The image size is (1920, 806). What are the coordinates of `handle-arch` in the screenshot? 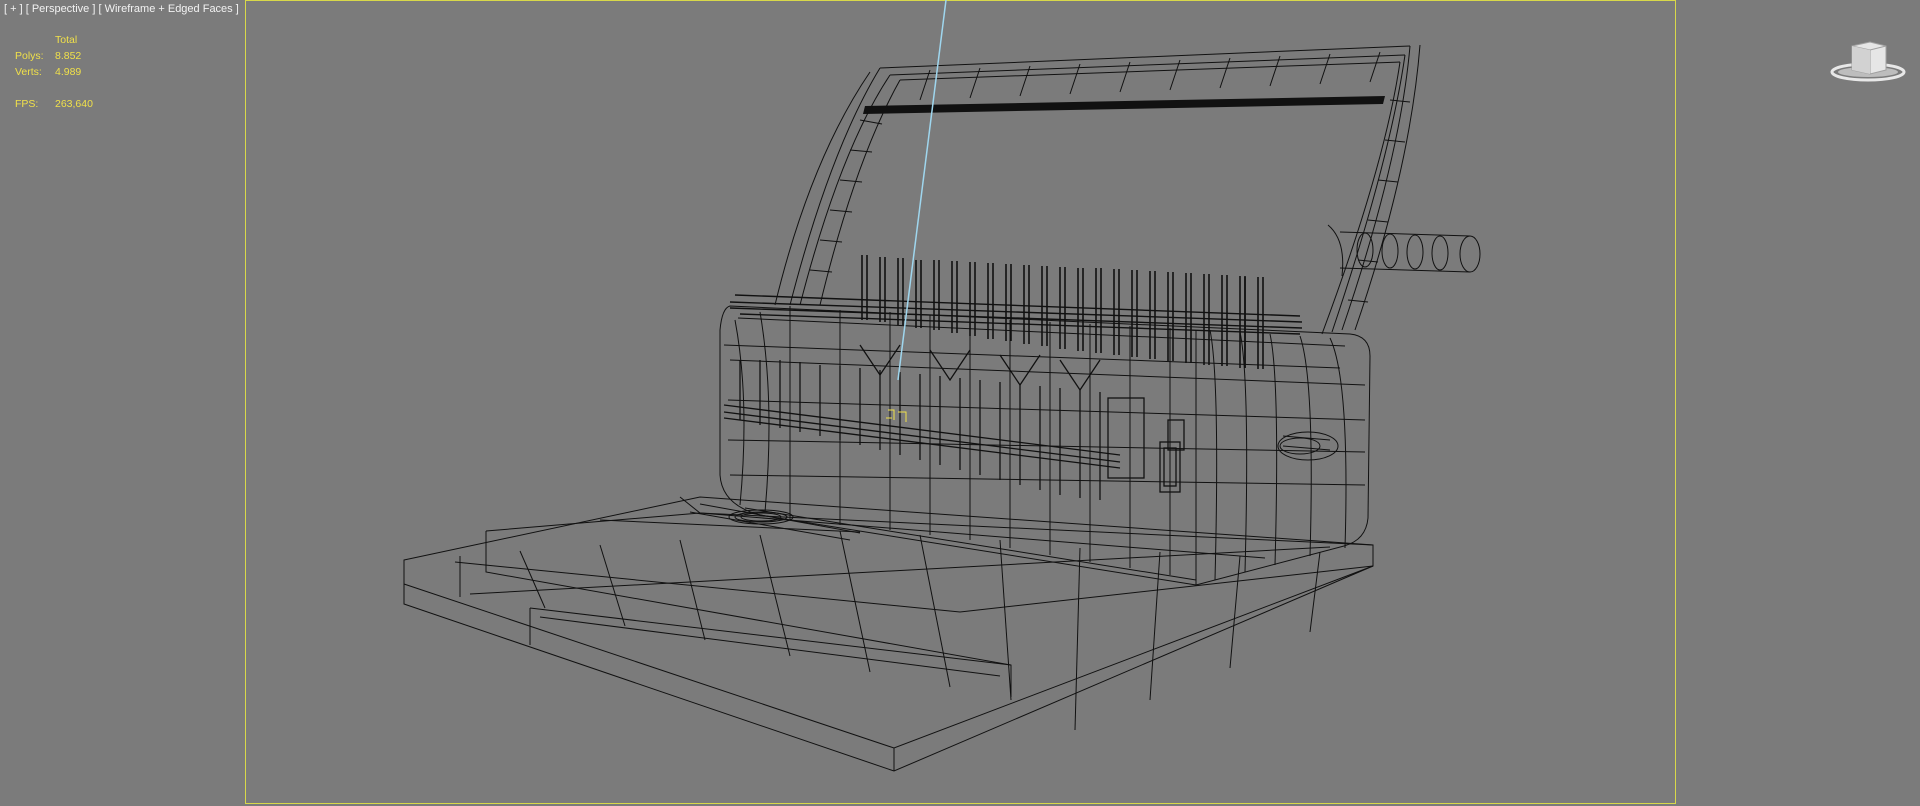 It's located at (1097, 189).